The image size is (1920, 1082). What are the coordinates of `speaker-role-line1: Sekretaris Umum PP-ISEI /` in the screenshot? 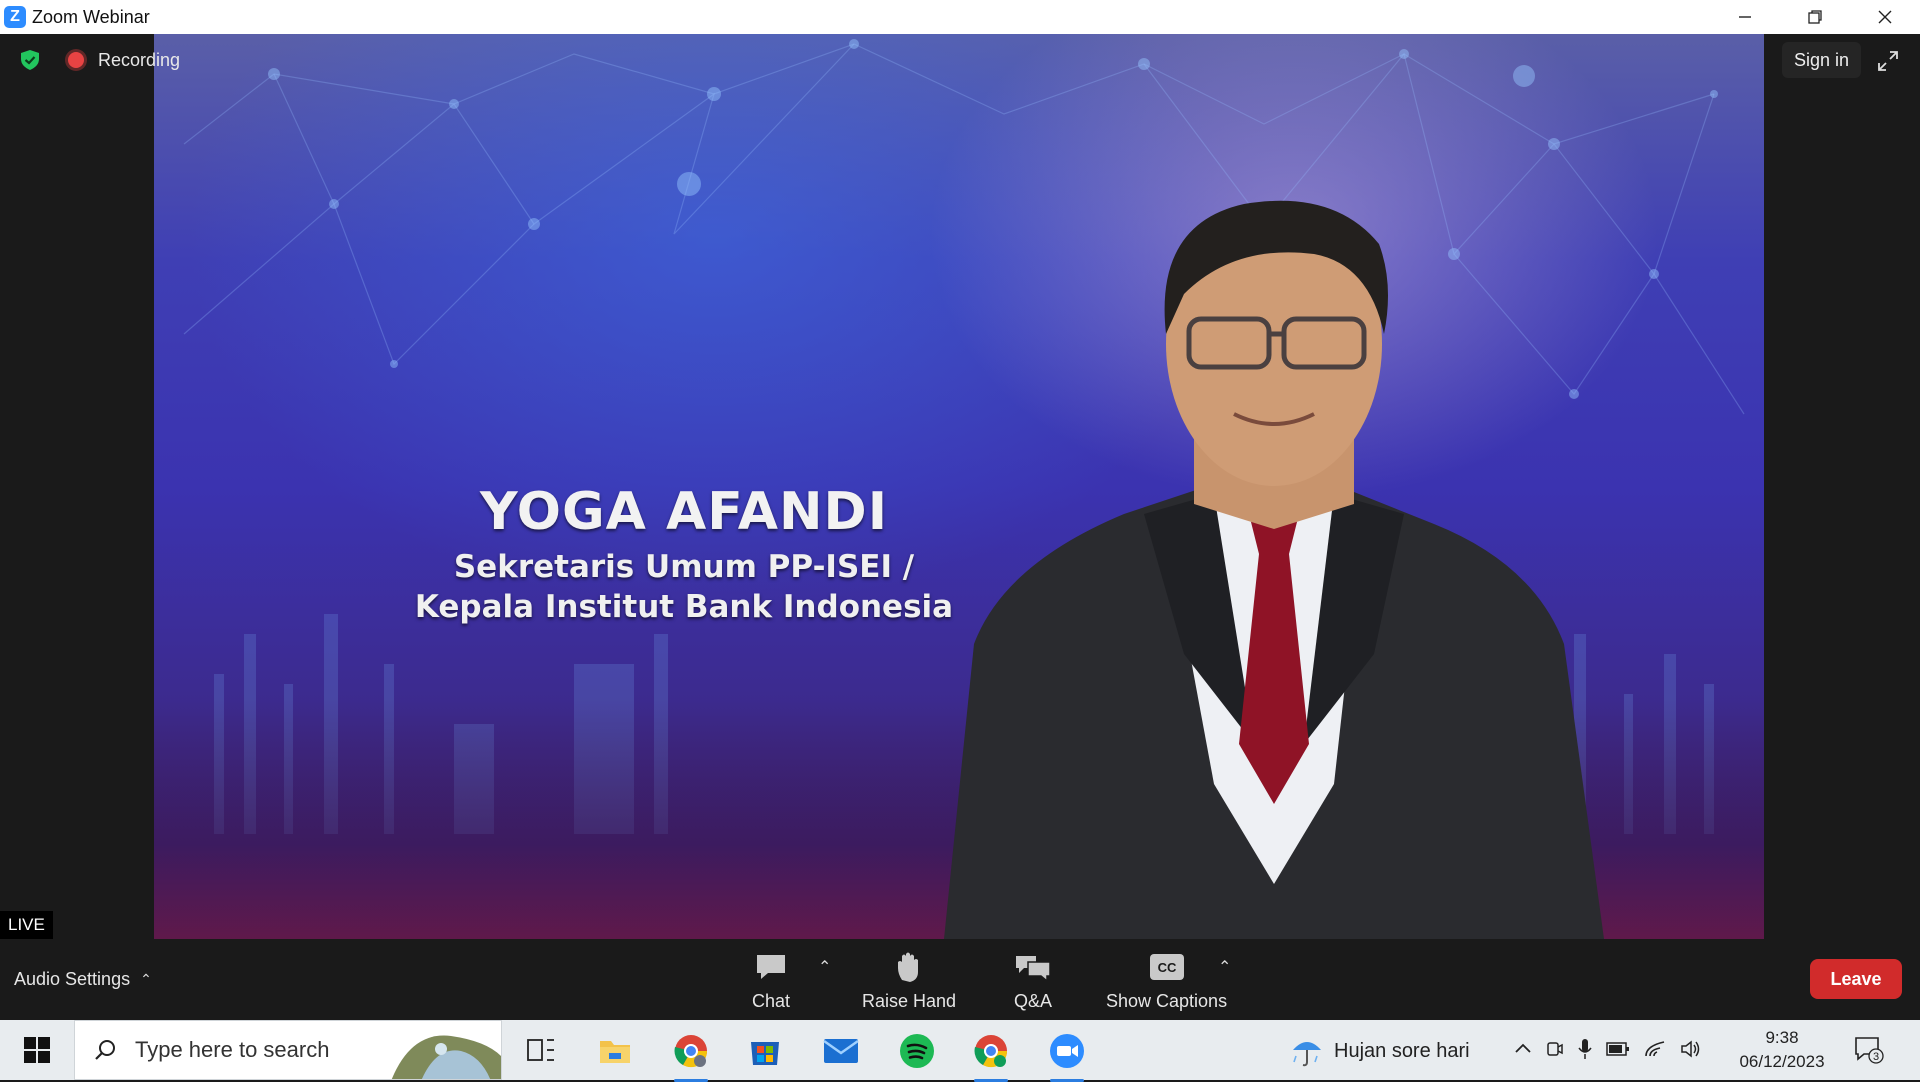 It's located at (684, 567).